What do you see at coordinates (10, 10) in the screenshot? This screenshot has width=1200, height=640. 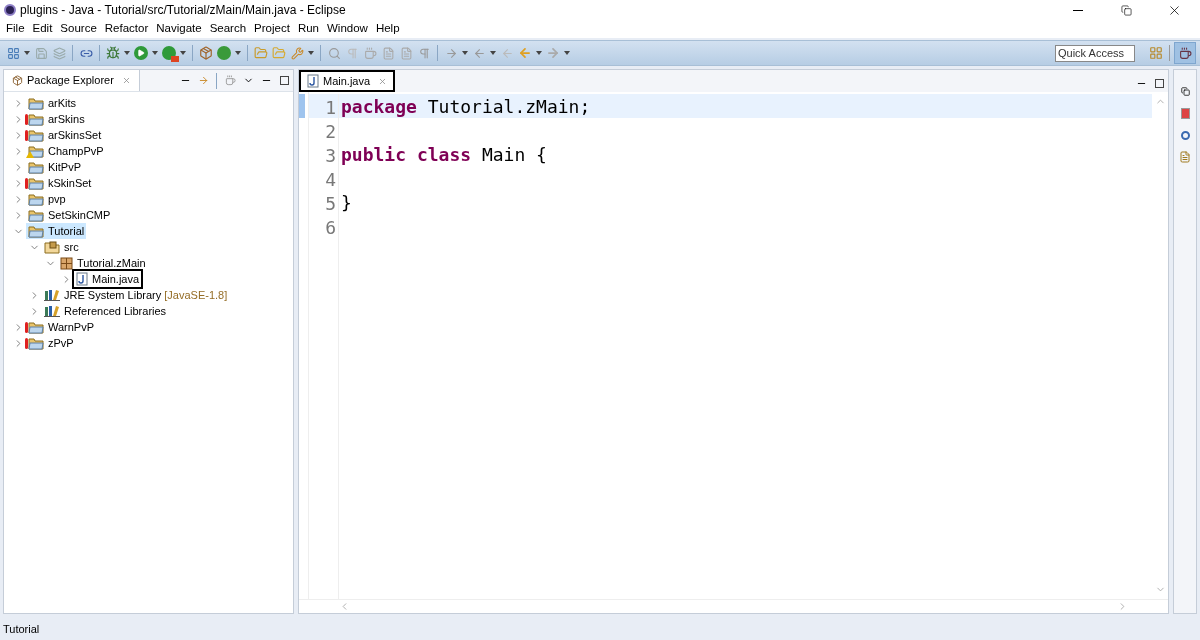 I see `app-logo-icon` at bounding box center [10, 10].